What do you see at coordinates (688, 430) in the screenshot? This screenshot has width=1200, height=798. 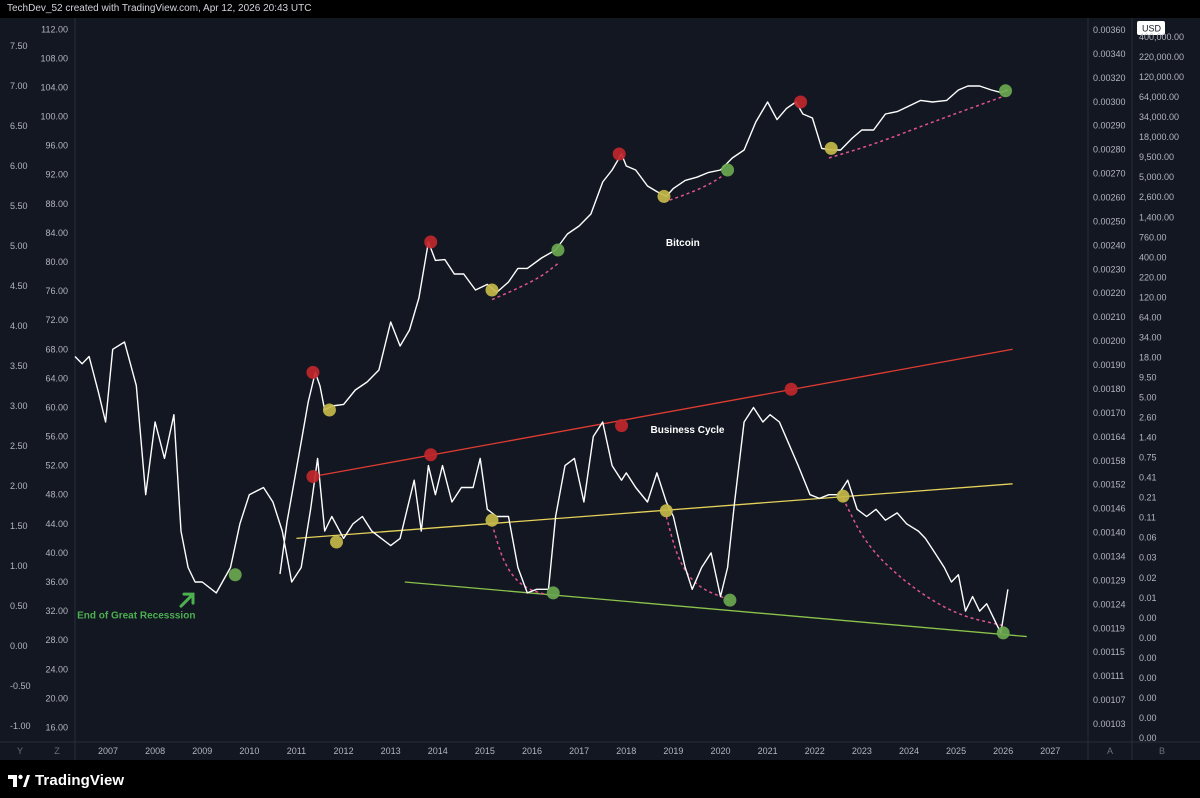 I see `annotation-label: Business Cycle` at bounding box center [688, 430].